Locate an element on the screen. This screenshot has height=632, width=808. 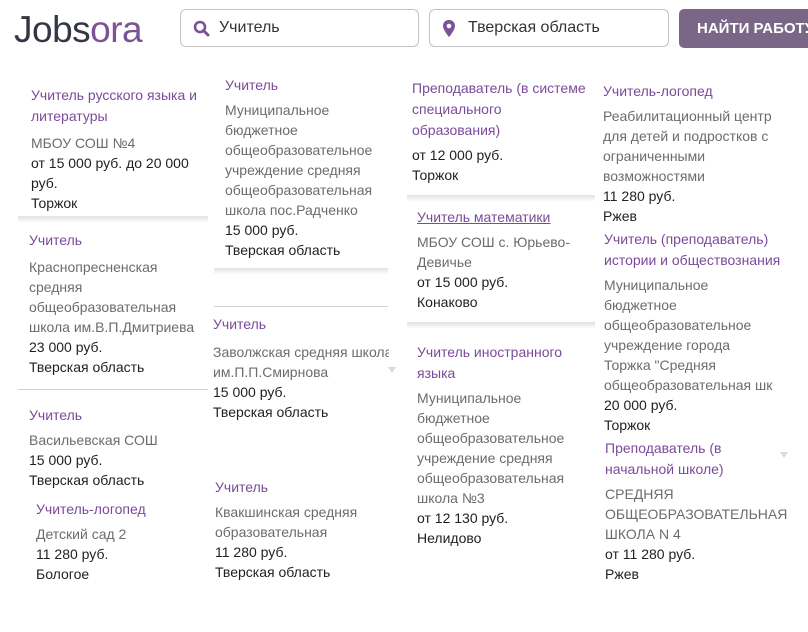
employer-name: учреждение средняя is located at coordinates (293, 170).